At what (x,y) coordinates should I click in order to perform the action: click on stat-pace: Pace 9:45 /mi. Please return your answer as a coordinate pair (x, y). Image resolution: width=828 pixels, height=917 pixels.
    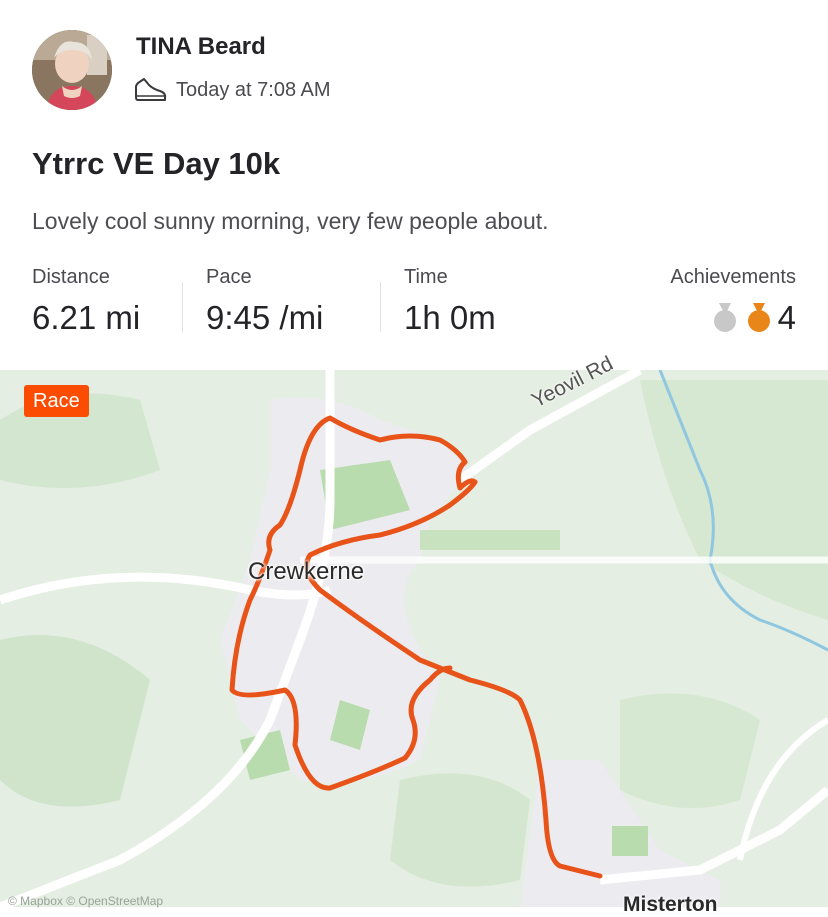
    Looking at the image, I should click on (264, 301).